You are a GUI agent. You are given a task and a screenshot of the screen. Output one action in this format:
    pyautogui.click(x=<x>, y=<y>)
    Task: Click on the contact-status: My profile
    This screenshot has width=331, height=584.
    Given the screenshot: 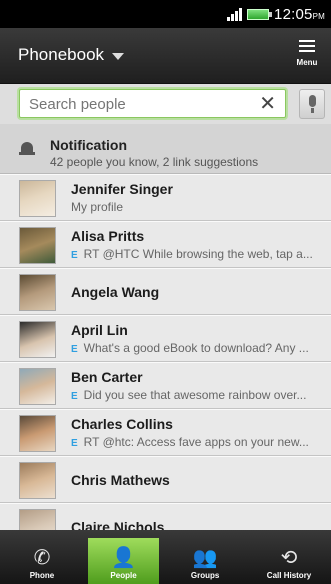 What is the action you would take?
    pyautogui.click(x=198, y=207)
    